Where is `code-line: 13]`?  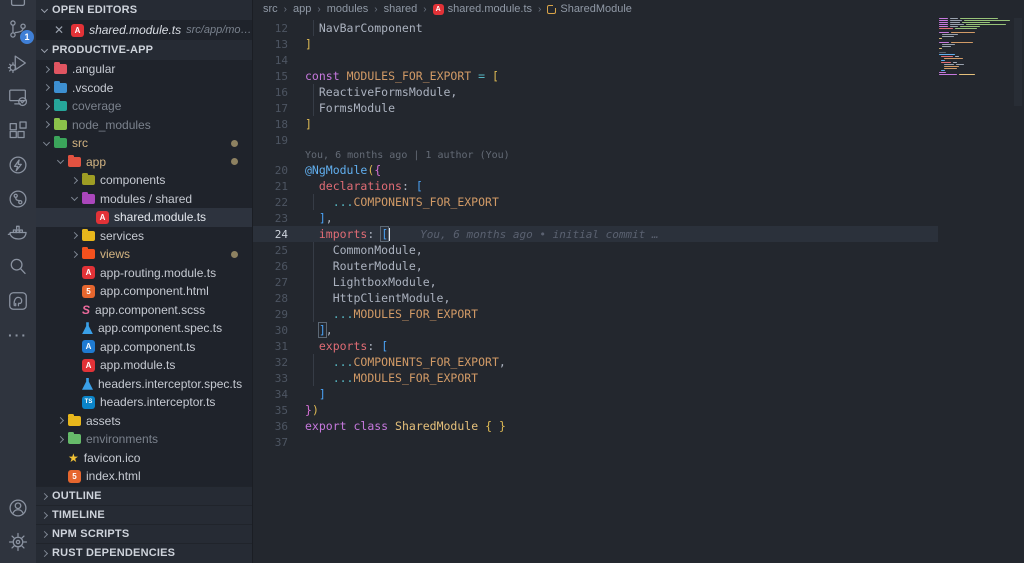 code-line: 13] is located at coordinates (638, 44).